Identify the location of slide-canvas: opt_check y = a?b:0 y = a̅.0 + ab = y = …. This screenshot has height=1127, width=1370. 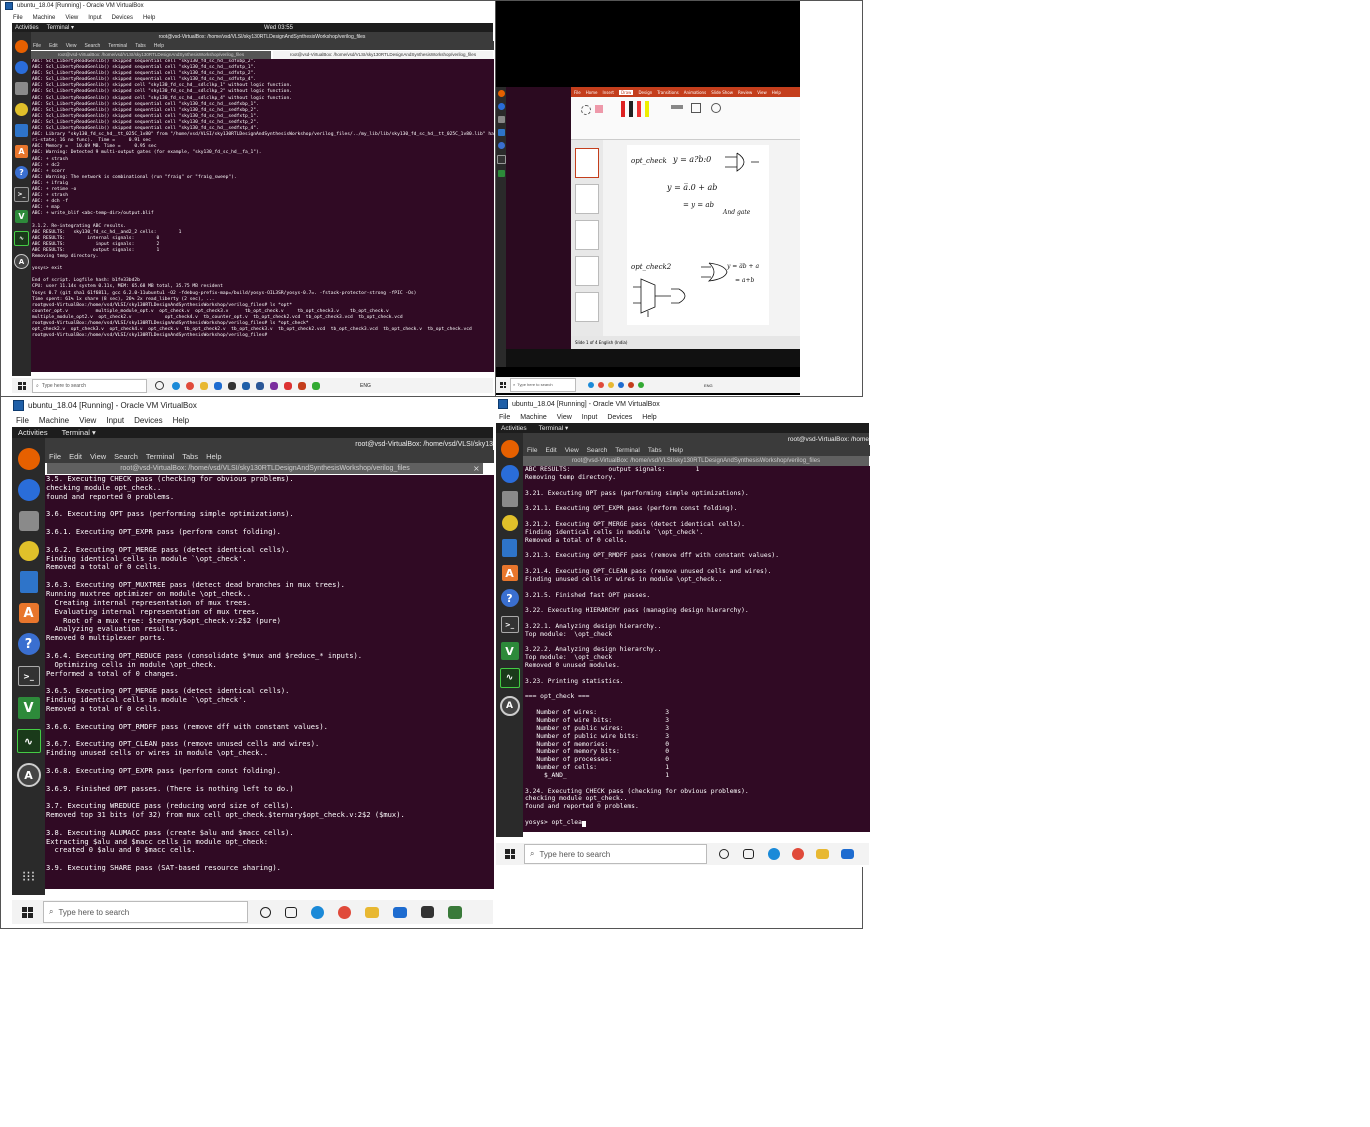
(698, 235).